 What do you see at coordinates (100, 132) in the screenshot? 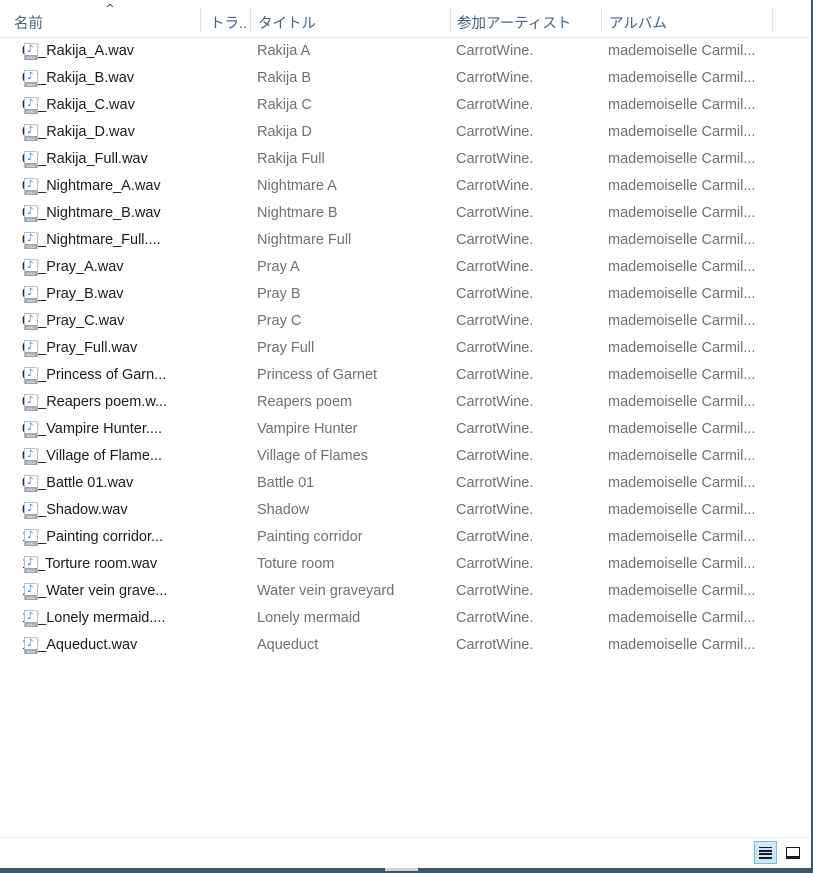
I see `cell-file-name: ♪ WAV 01_Rakija_D.wav` at bounding box center [100, 132].